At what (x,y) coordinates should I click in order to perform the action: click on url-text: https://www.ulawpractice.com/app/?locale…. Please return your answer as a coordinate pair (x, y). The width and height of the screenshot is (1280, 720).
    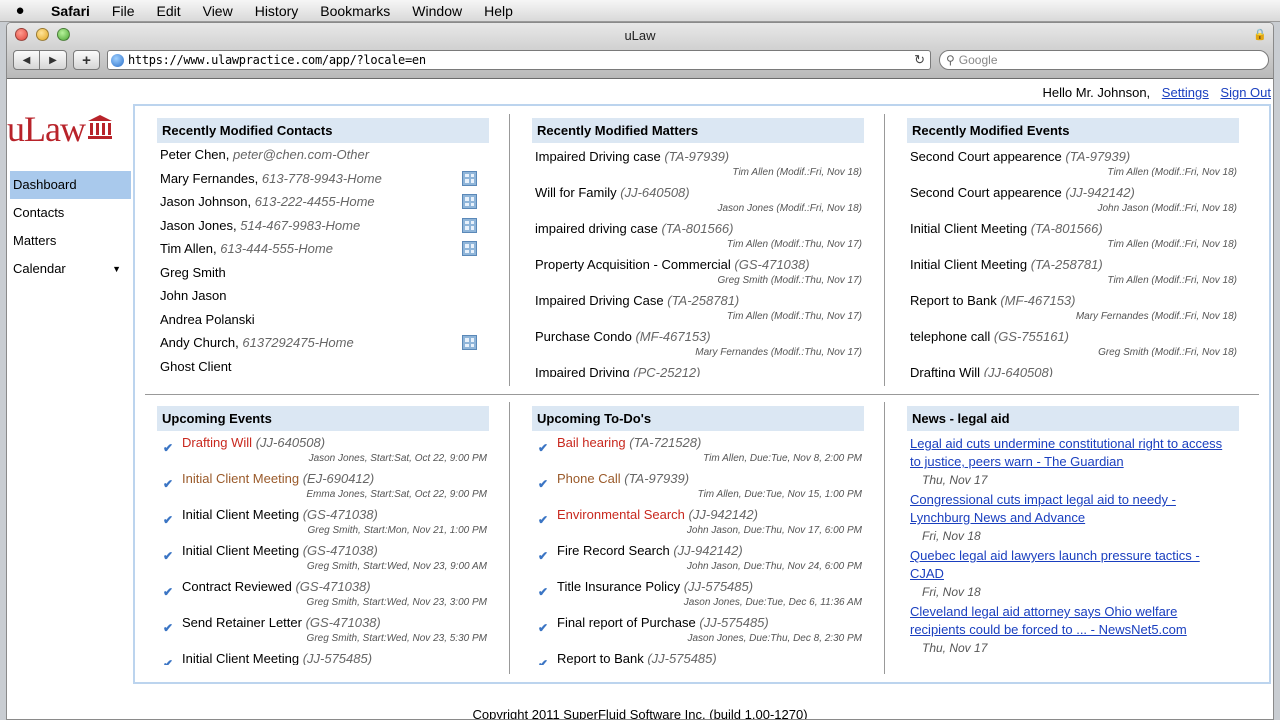
    Looking at the image, I should click on (277, 60).